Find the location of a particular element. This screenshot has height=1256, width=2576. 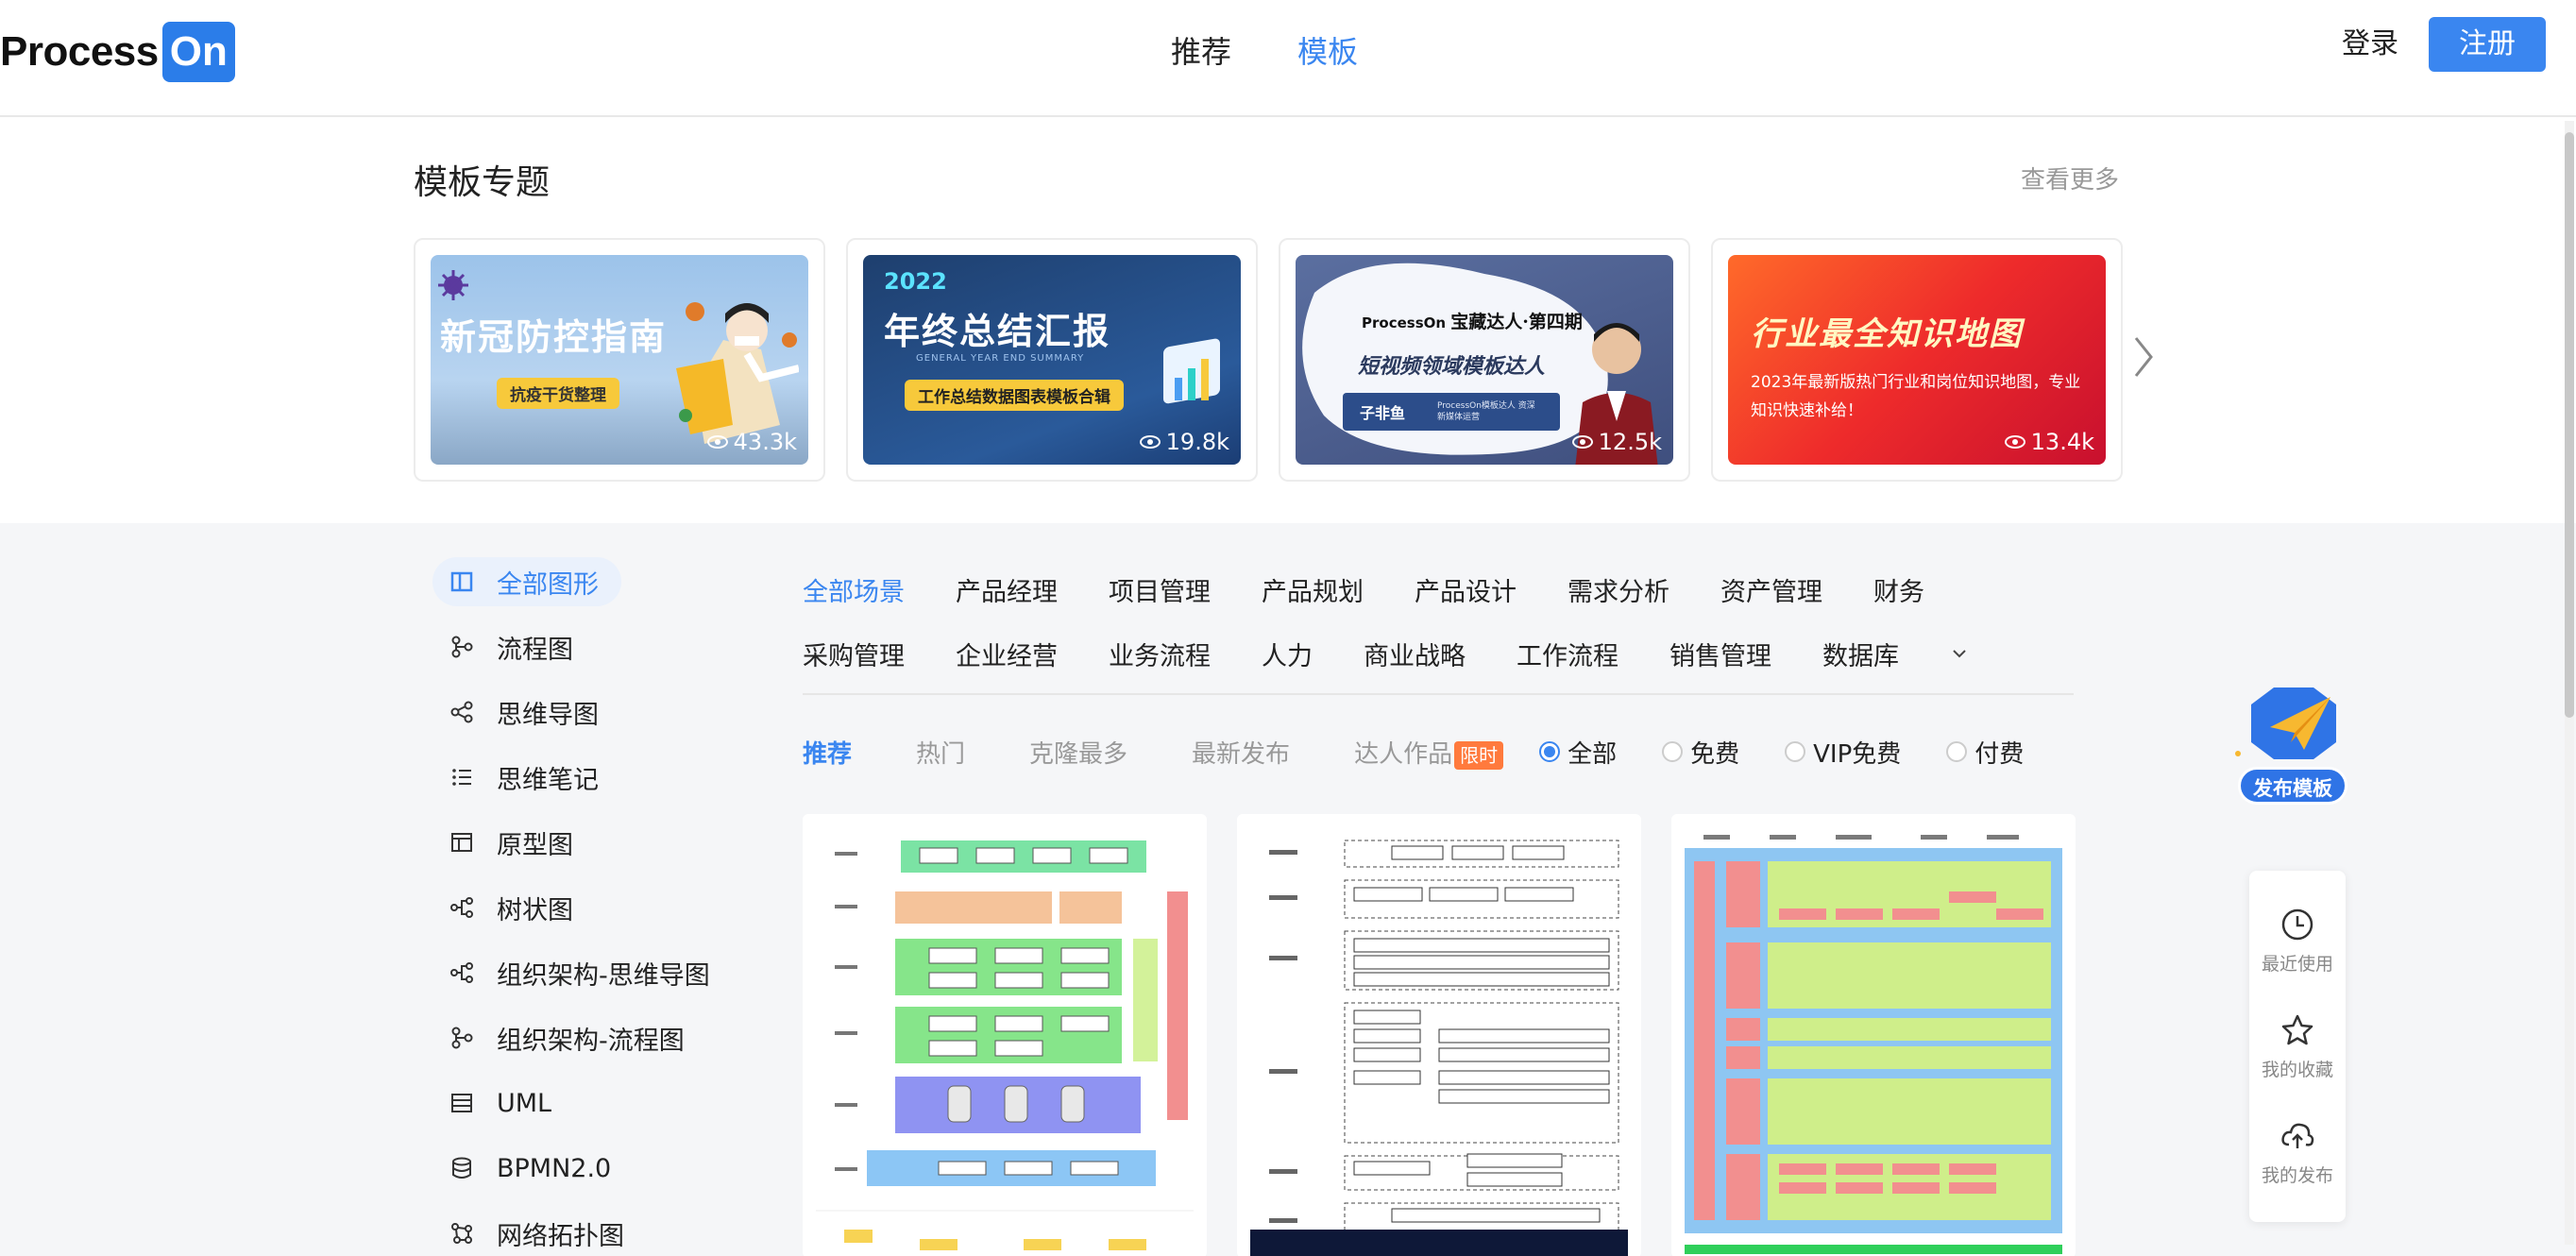

uml-icon is located at coordinates (461, 1103).